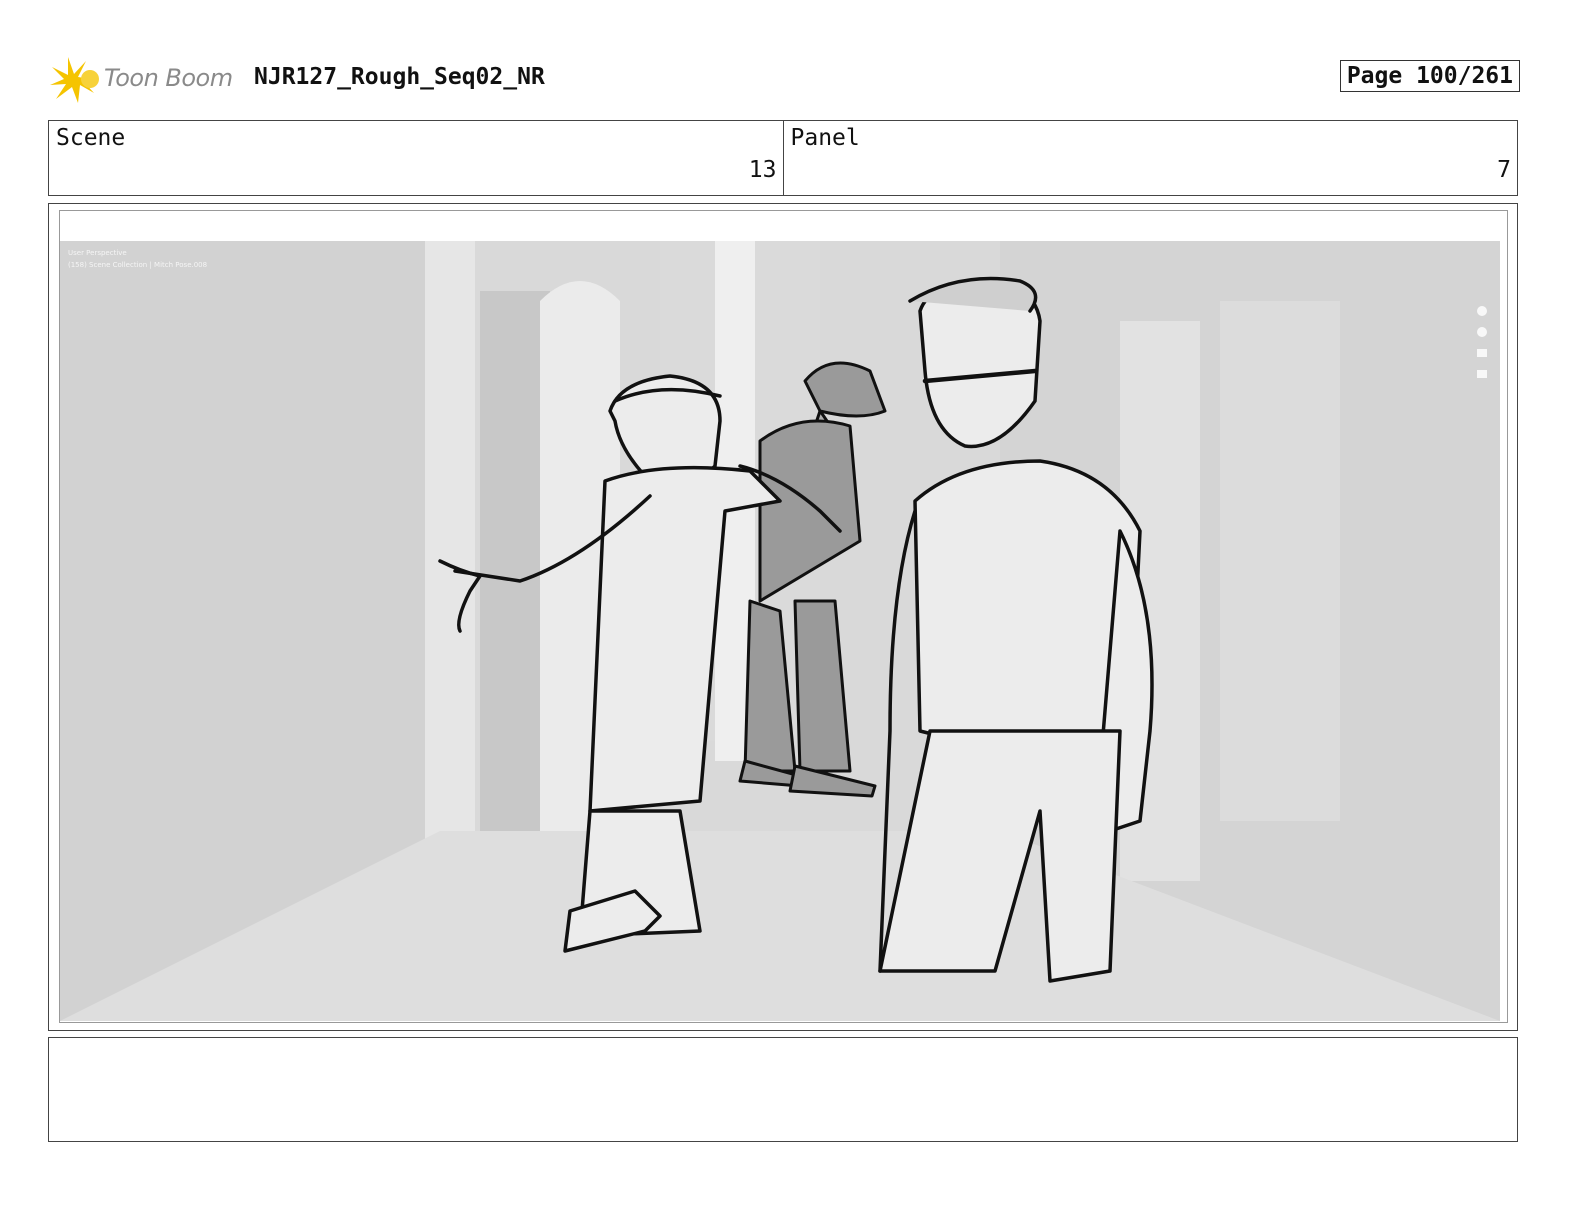 This screenshot has height=1224, width=1584. What do you see at coordinates (825, 138) in the screenshot?
I see `panel-label: Panel` at bounding box center [825, 138].